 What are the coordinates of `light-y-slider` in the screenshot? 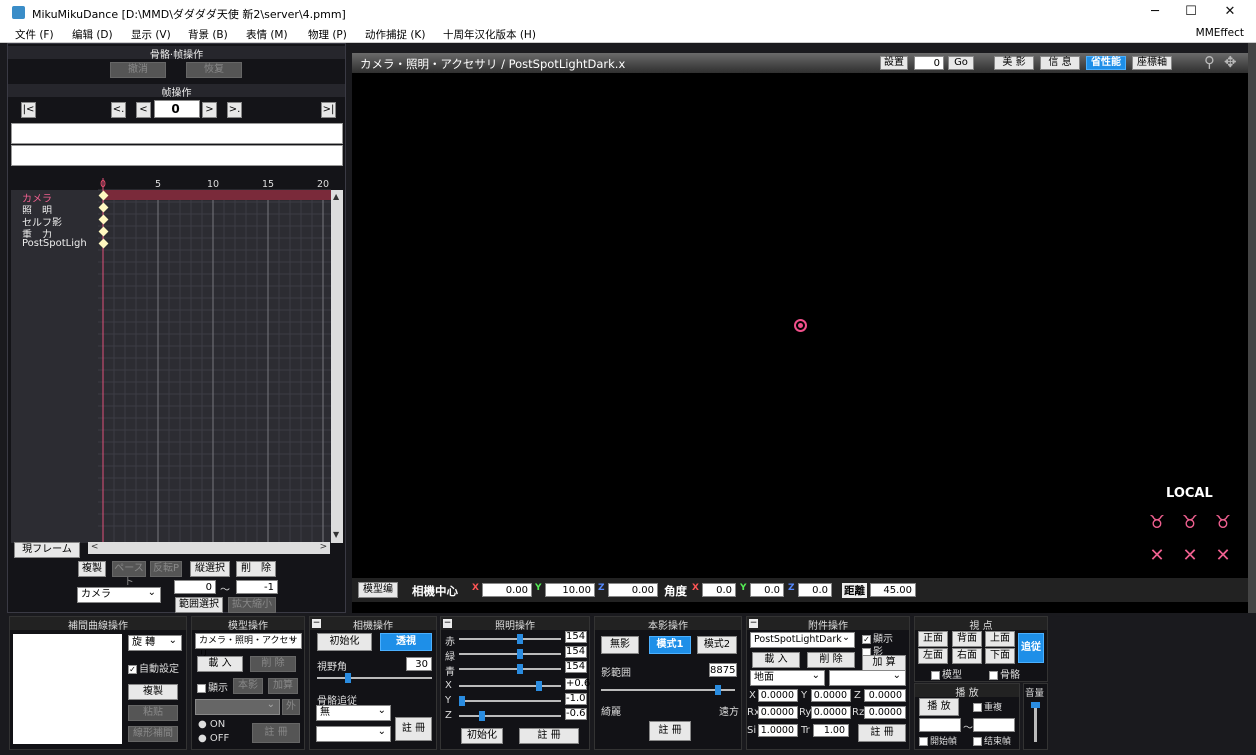 It's located at (510, 701).